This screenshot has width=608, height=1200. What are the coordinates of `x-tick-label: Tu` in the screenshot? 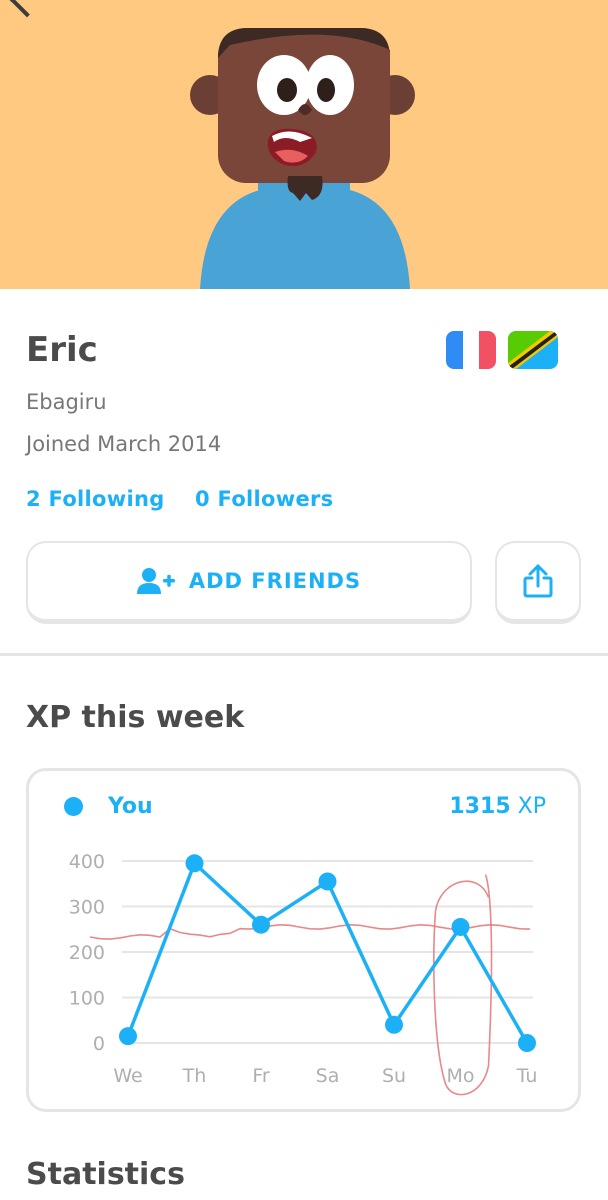 It's located at (527, 1076).